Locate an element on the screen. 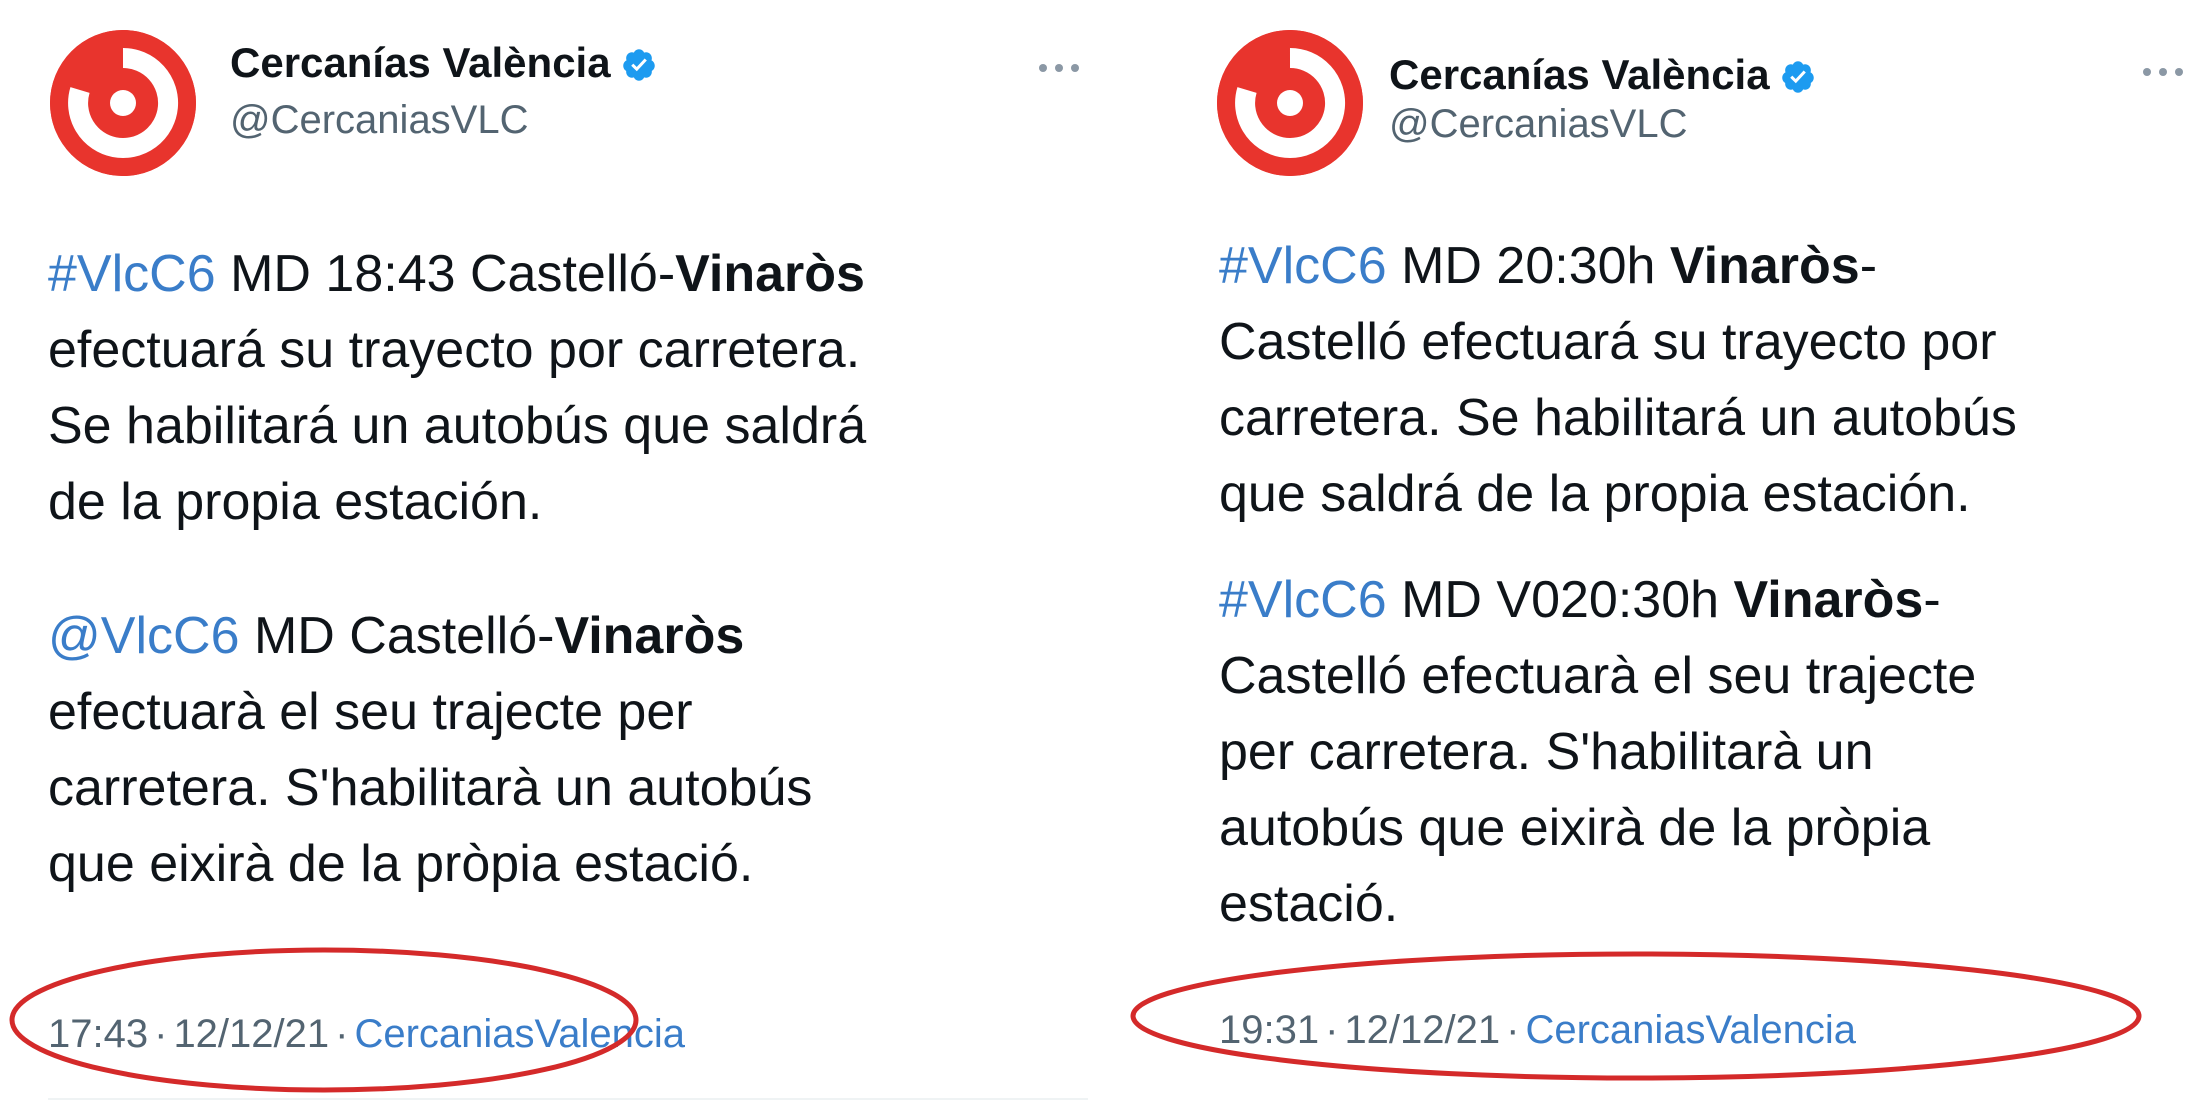  tweet-text: que eixirà de la pròpia estació. is located at coordinates (401, 864).